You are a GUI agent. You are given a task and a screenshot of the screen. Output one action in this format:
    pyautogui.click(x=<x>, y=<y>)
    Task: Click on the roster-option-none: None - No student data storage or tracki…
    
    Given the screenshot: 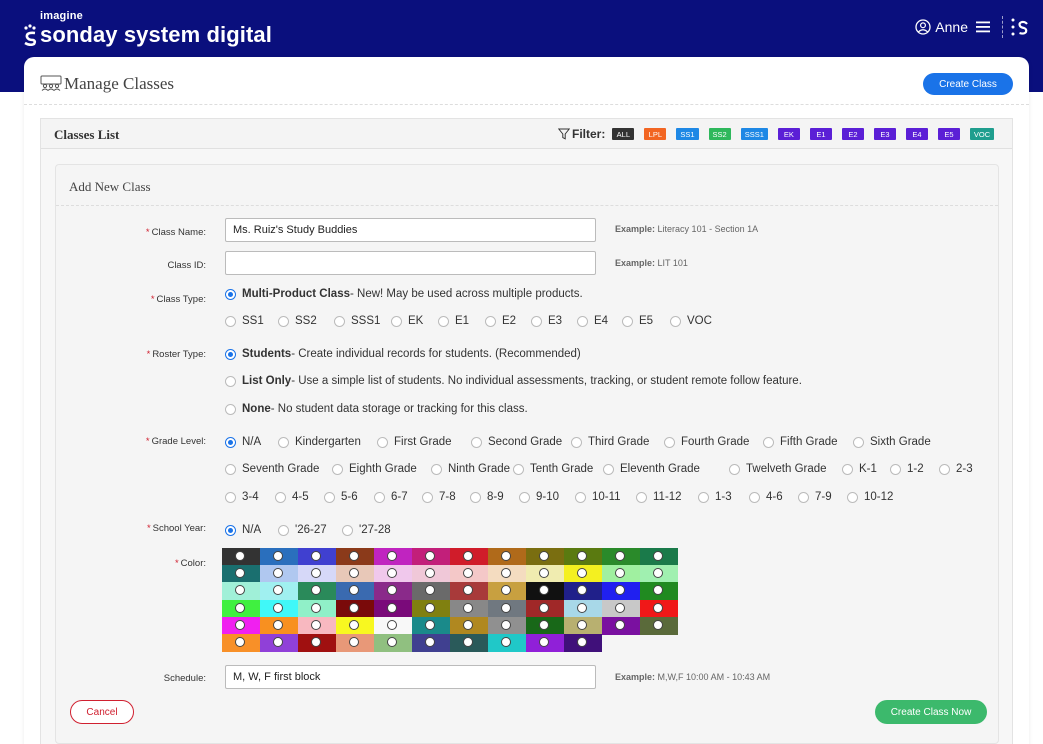 What is the action you would take?
    pyautogui.click(x=376, y=409)
    